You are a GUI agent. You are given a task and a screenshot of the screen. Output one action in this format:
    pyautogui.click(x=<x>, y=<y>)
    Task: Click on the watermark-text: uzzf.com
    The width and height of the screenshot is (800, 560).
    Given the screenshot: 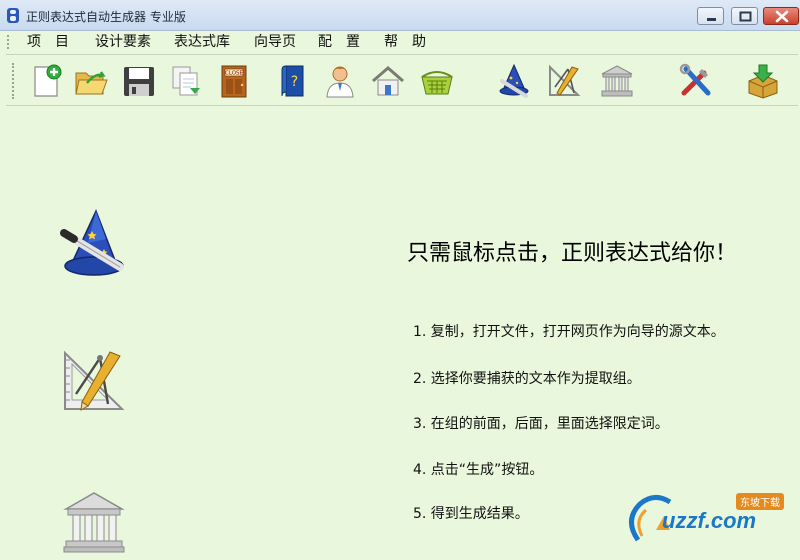 What is the action you would take?
    pyautogui.click(x=709, y=520)
    